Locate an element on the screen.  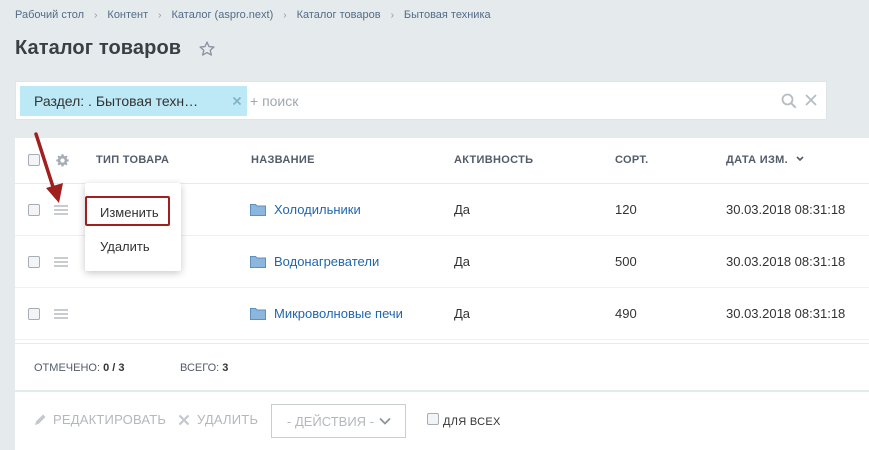
actions-dropdown: - ДЕЙСТВИЯ - is located at coordinates (338, 421).